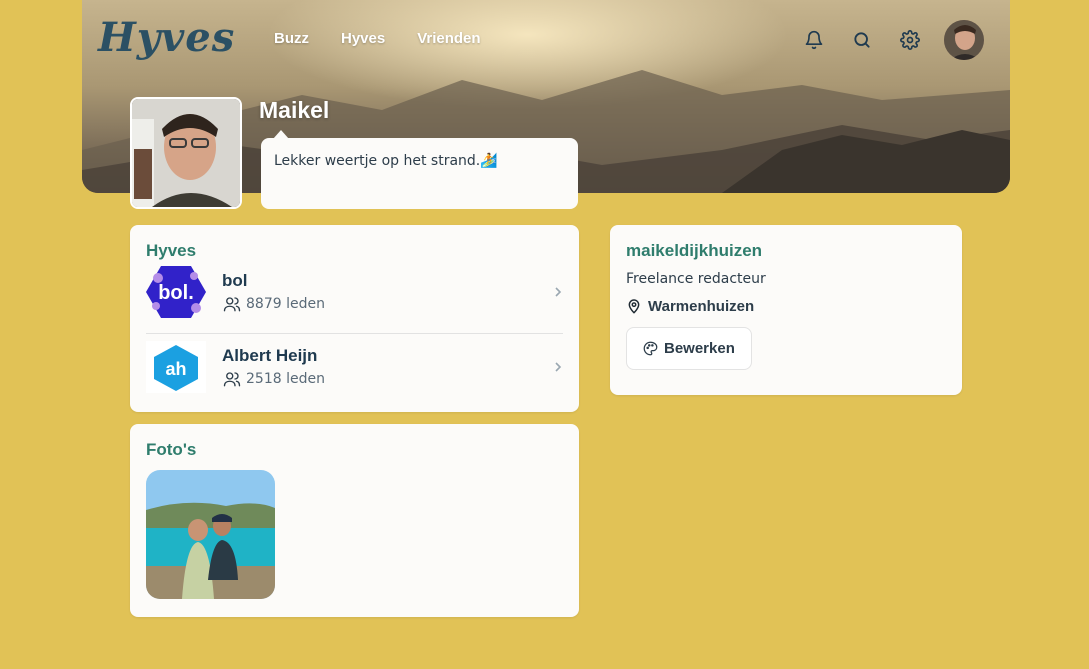 This screenshot has height=669, width=1089. What do you see at coordinates (273, 304) in the screenshot?
I see `hyve-members: 8879 leden` at bounding box center [273, 304].